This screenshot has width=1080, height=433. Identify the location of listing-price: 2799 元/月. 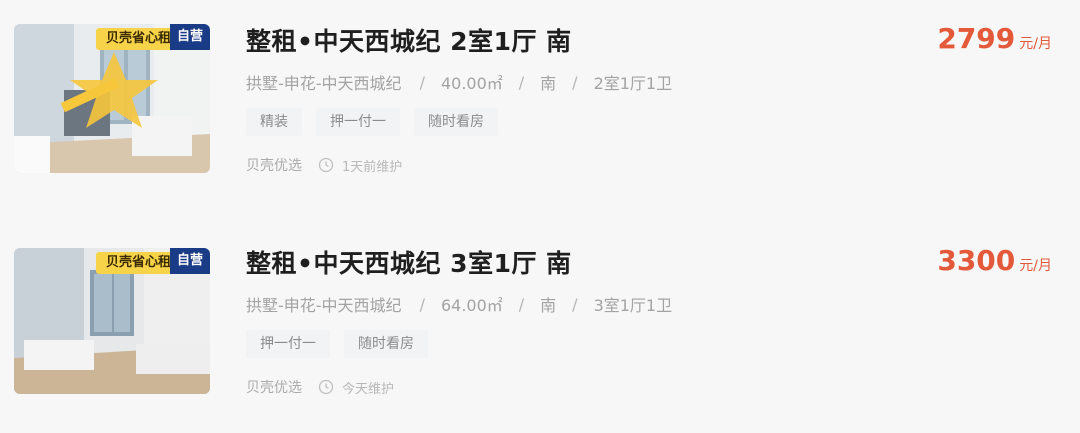
(994, 38).